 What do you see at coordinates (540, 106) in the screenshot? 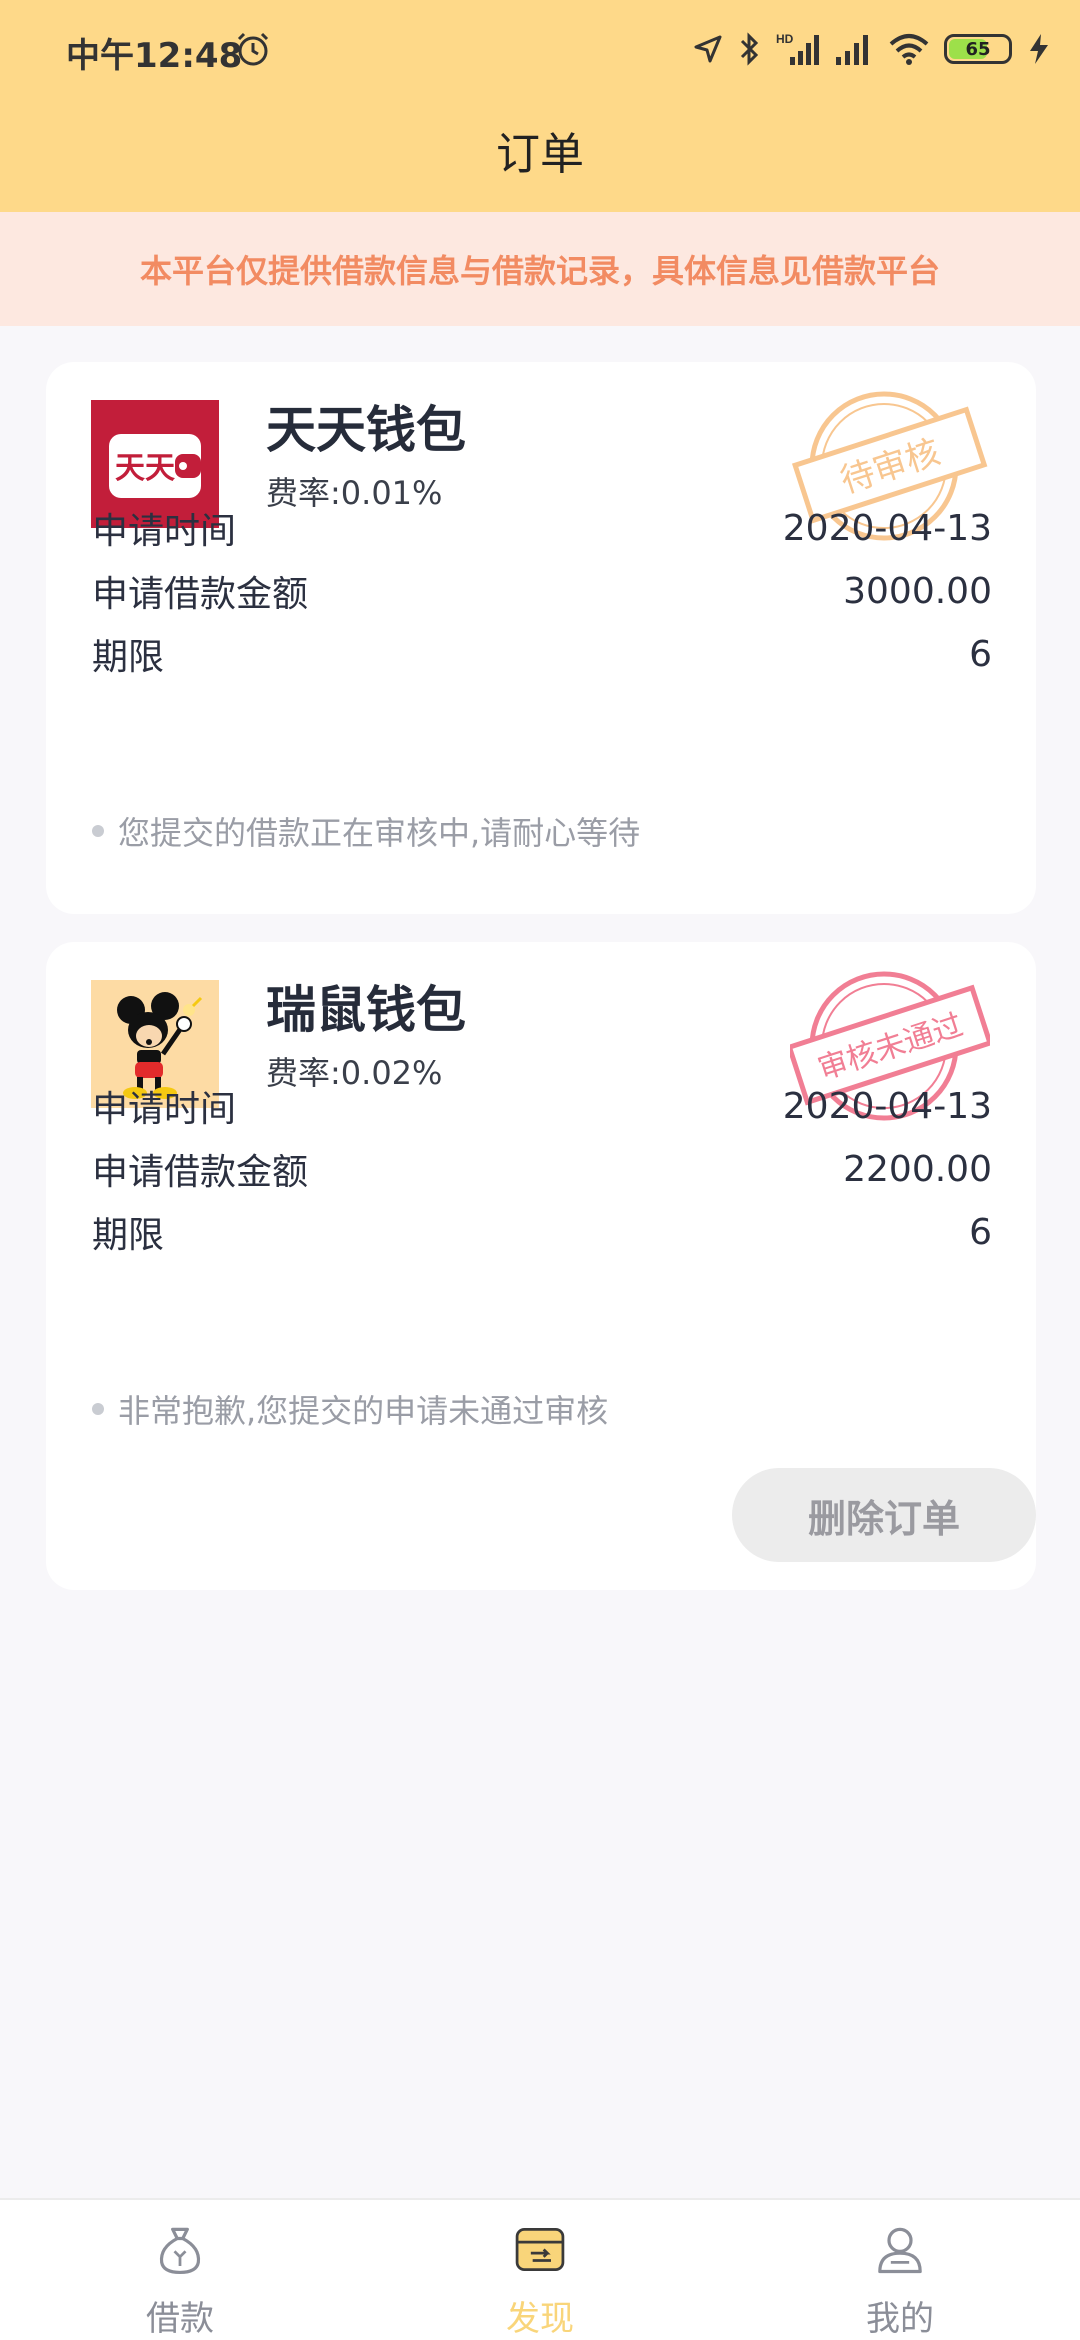
I see `header: 中午12:48 HD 65 订单` at bounding box center [540, 106].